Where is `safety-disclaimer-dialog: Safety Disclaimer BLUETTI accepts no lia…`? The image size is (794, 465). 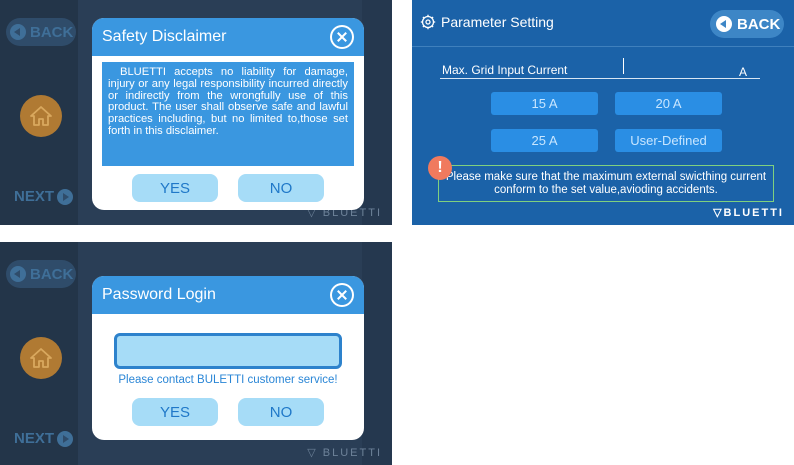
safety-disclaimer-dialog: Safety Disclaimer BLUETTI accepts no lia… is located at coordinates (228, 114).